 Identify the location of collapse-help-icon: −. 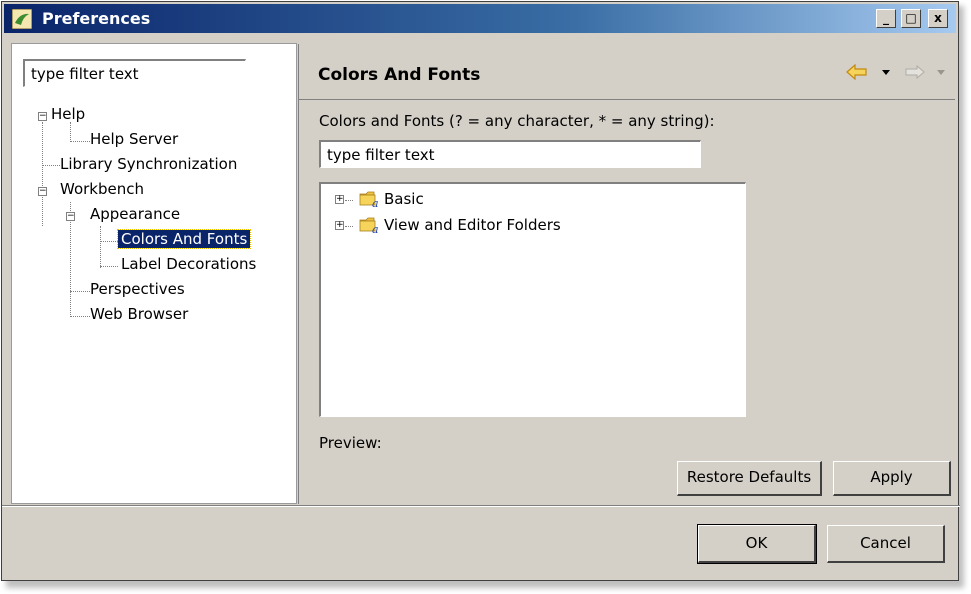
(42, 116).